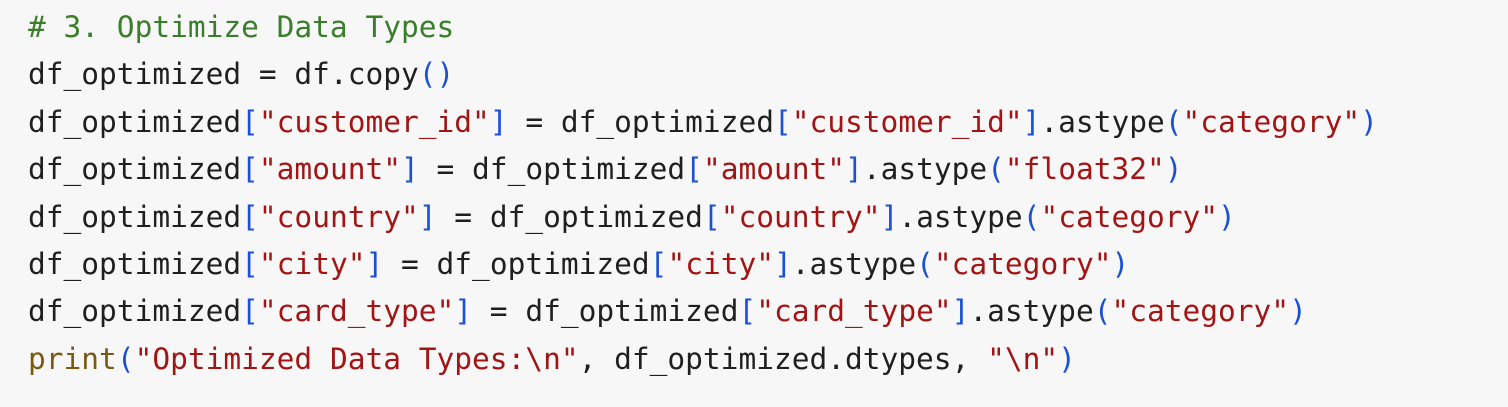  Describe the element at coordinates (241, 27) in the screenshot. I see `code-token-comment: # 3. Optimize Data Types` at that location.